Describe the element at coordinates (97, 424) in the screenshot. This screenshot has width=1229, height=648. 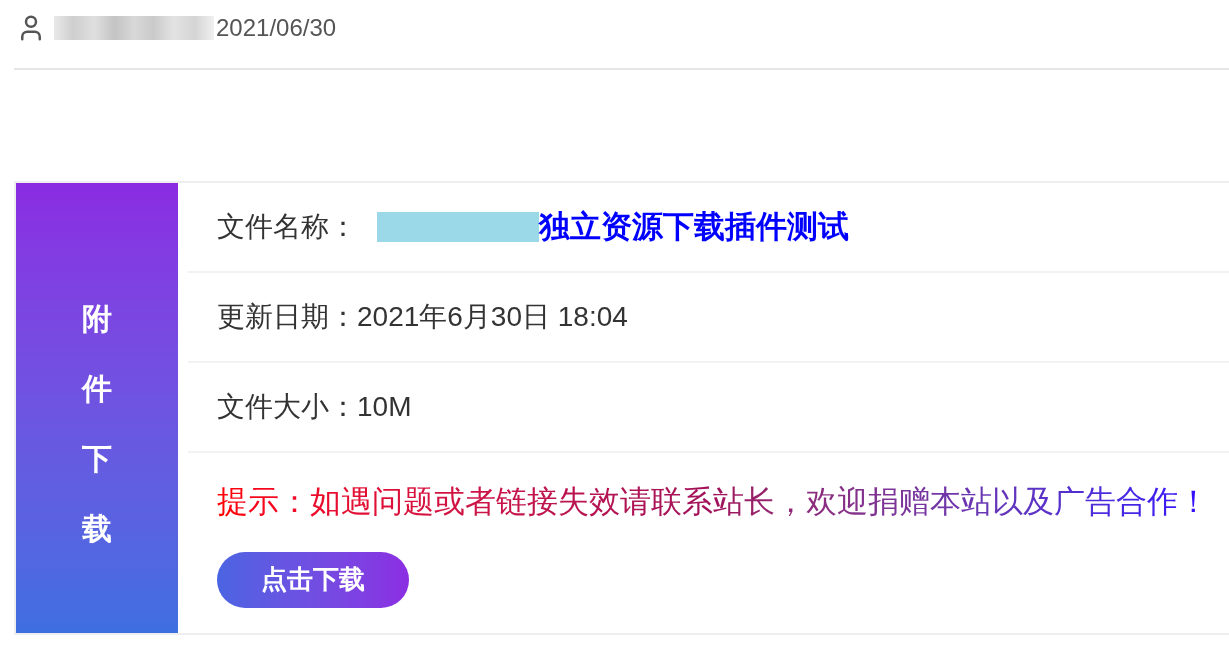
I see `side-label: 附件下载` at that location.